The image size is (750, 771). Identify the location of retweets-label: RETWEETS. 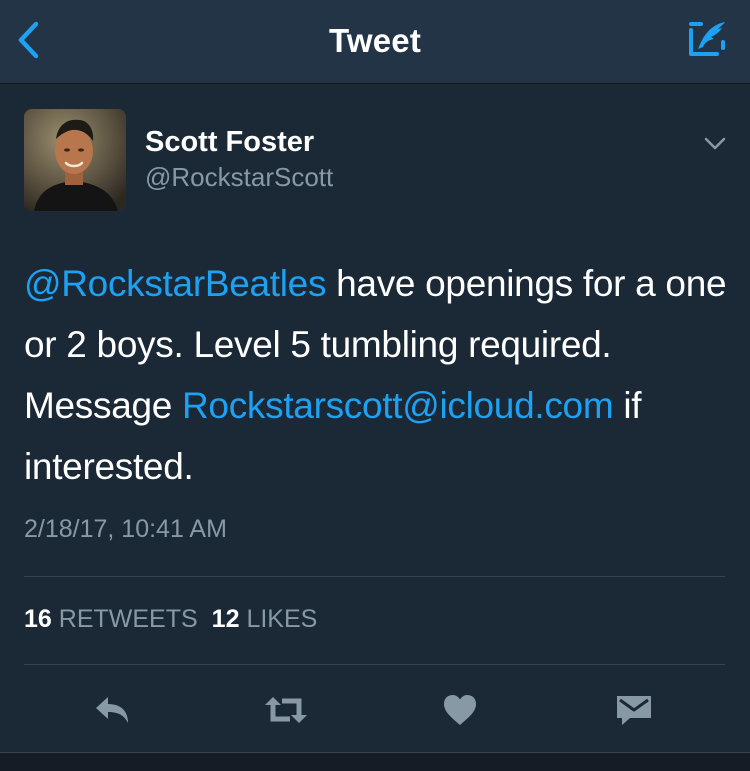
(128, 619).